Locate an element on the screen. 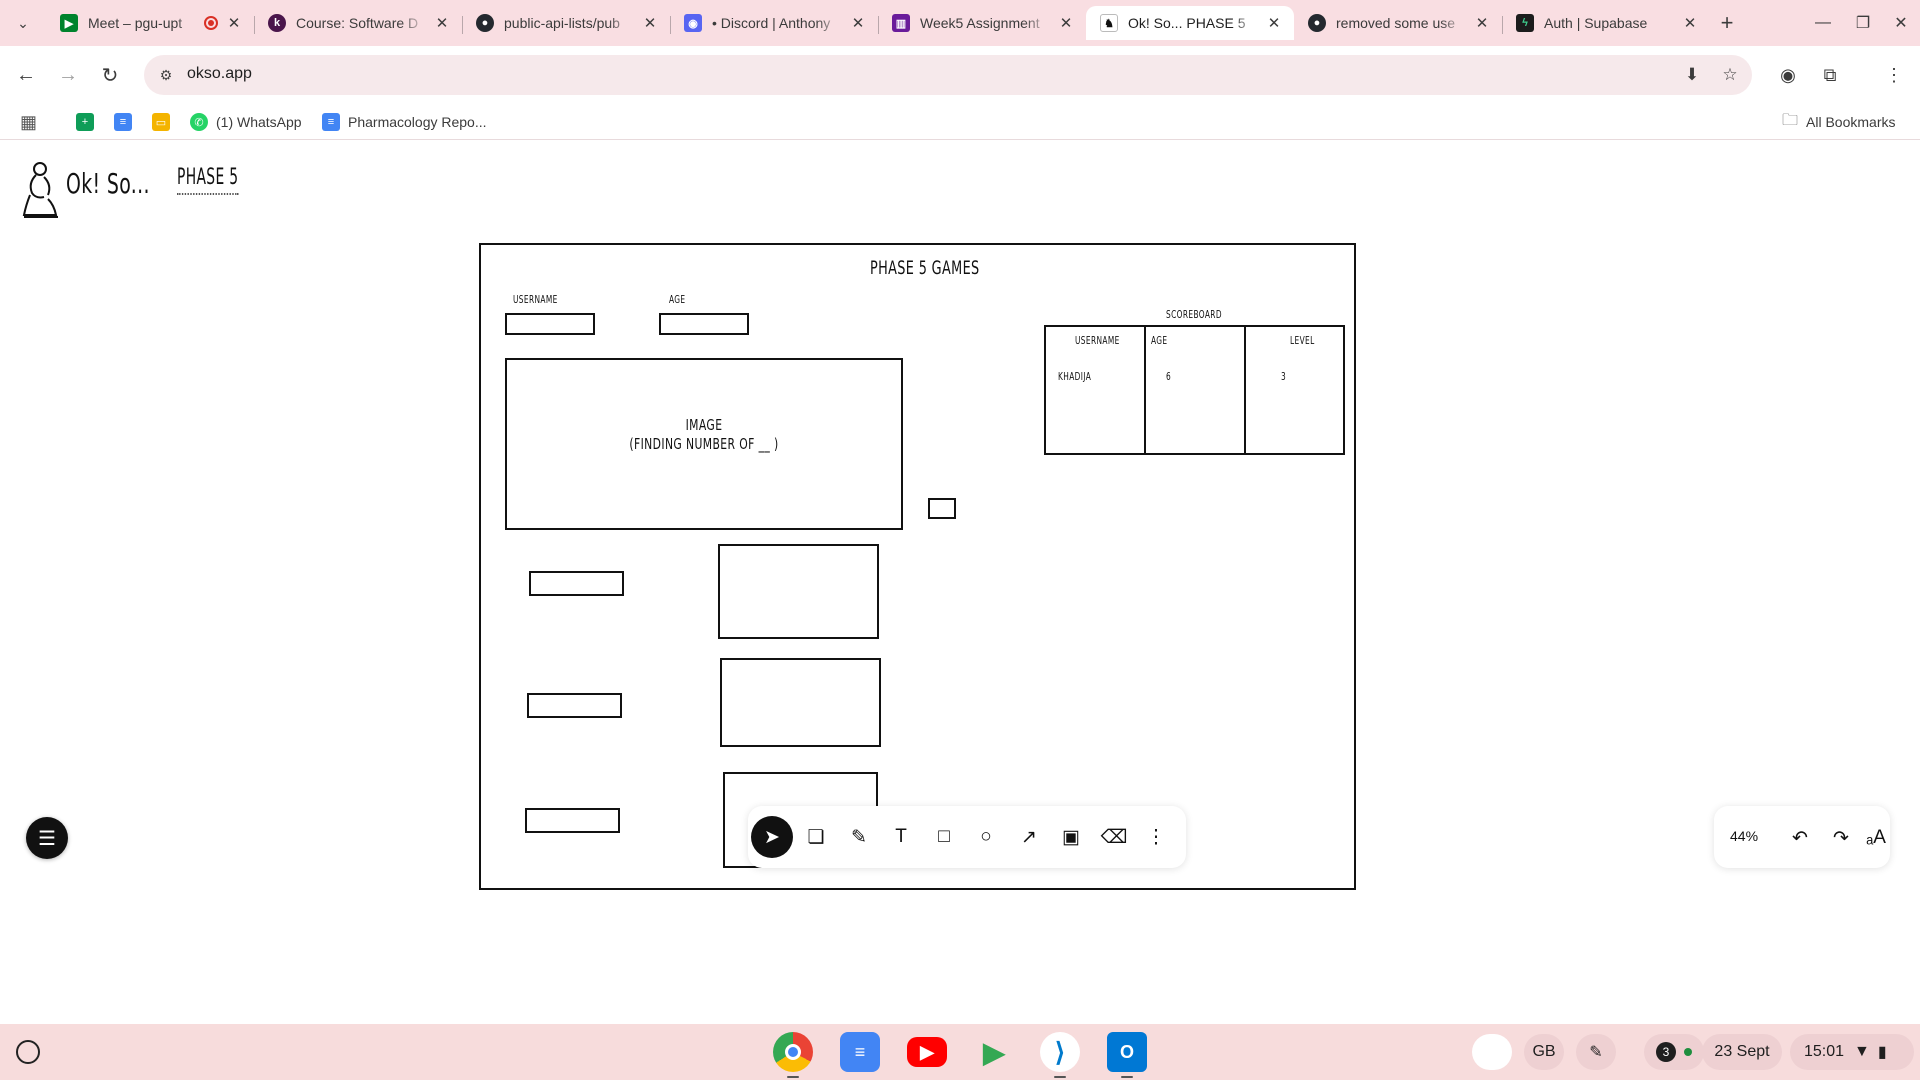  course-icon: k is located at coordinates (277, 23).